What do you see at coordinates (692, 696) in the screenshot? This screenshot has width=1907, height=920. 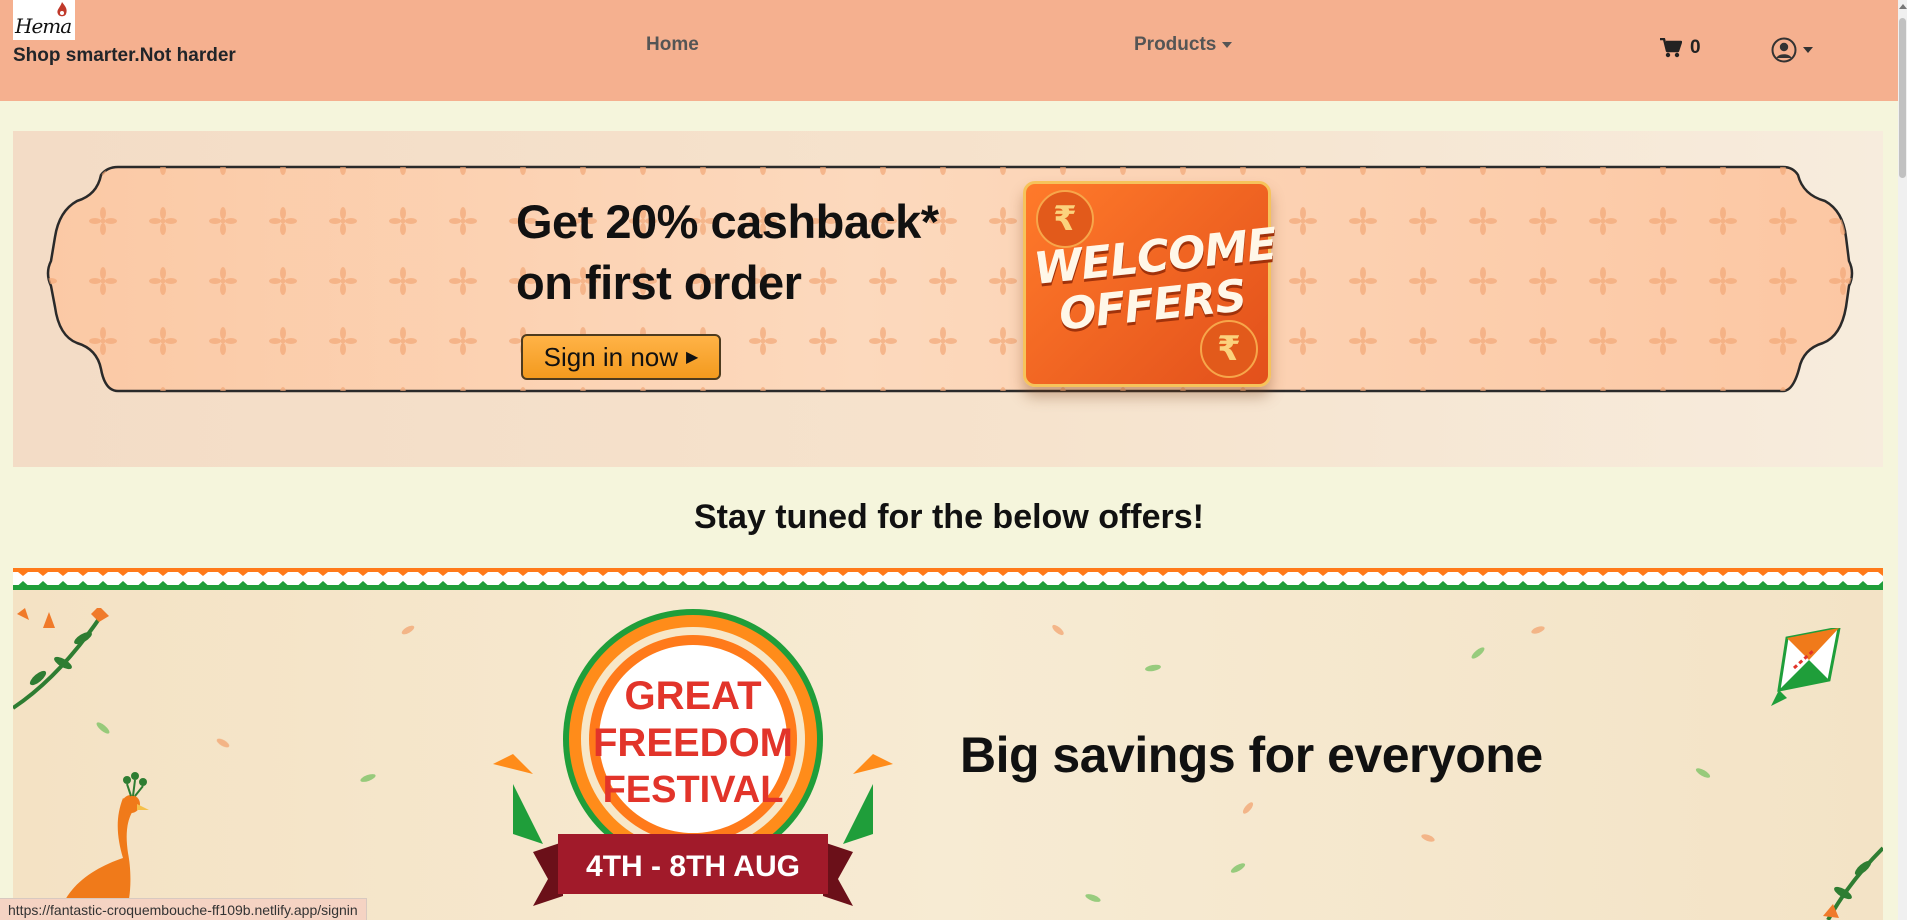 I see `badge-line-great: GREAT` at bounding box center [692, 696].